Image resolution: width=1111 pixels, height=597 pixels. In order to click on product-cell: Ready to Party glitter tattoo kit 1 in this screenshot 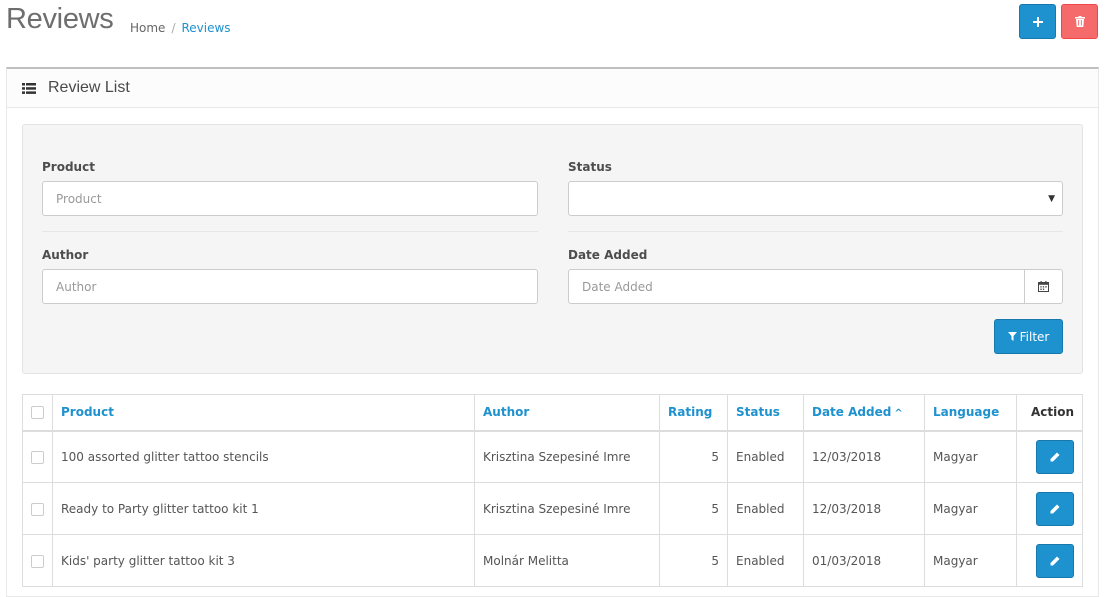, I will do `click(263, 508)`.